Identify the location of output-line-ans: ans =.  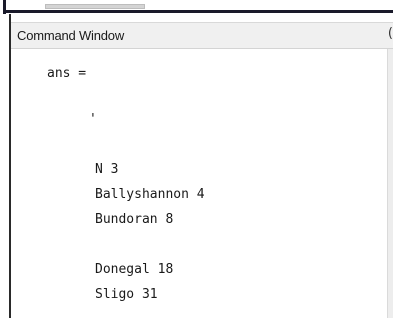
(67, 73).